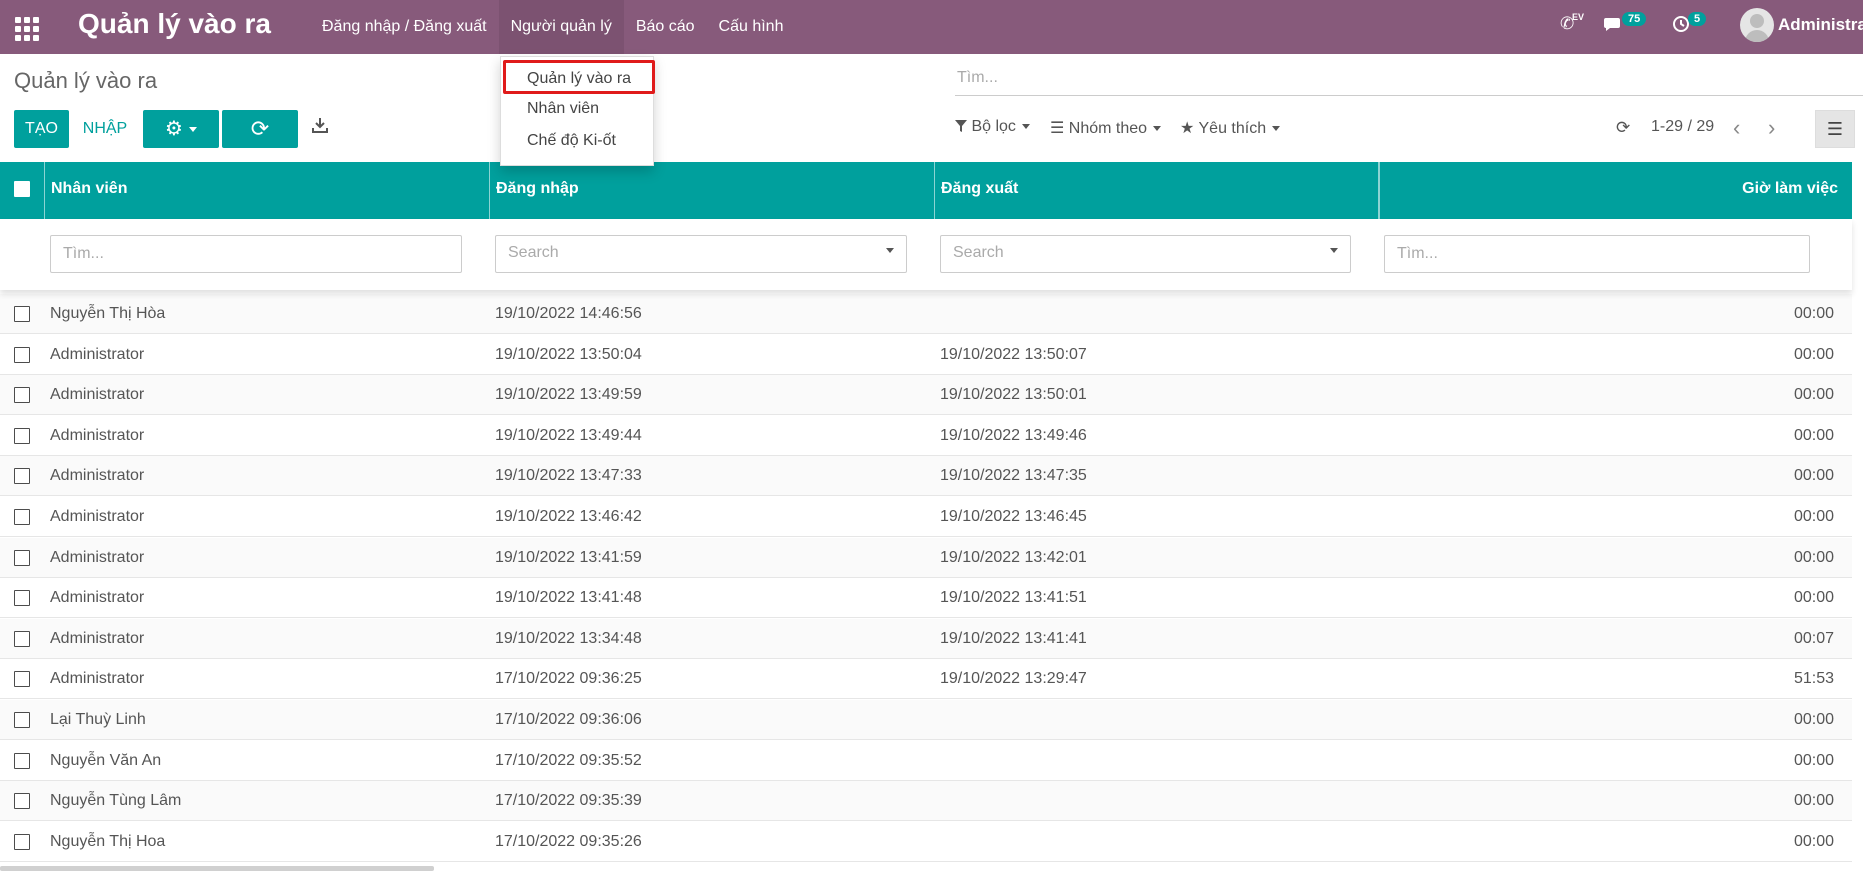 The width and height of the screenshot is (1863, 871). What do you see at coordinates (1157, 190) in the screenshot?
I see `column-check-out: Đăng xuất` at bounding box center [1157, 190].